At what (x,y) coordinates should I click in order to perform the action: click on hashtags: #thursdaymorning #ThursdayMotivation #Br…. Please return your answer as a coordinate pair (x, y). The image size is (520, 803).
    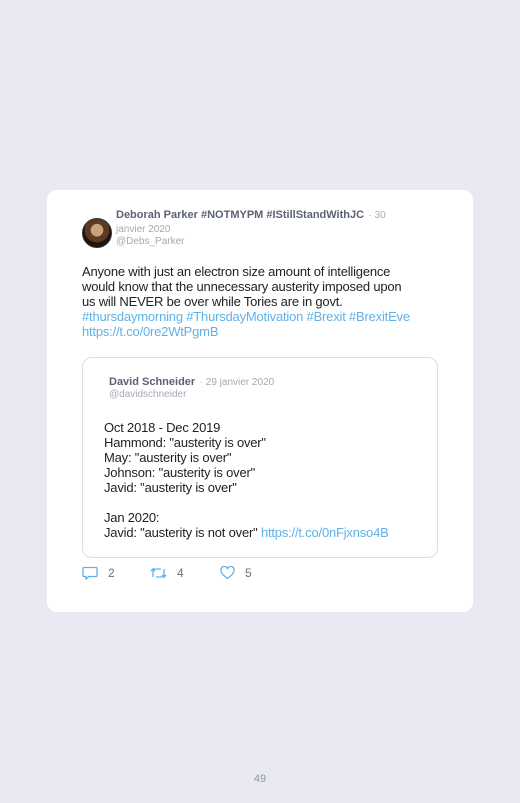
    Looking at the image, I should click on (262, 316).